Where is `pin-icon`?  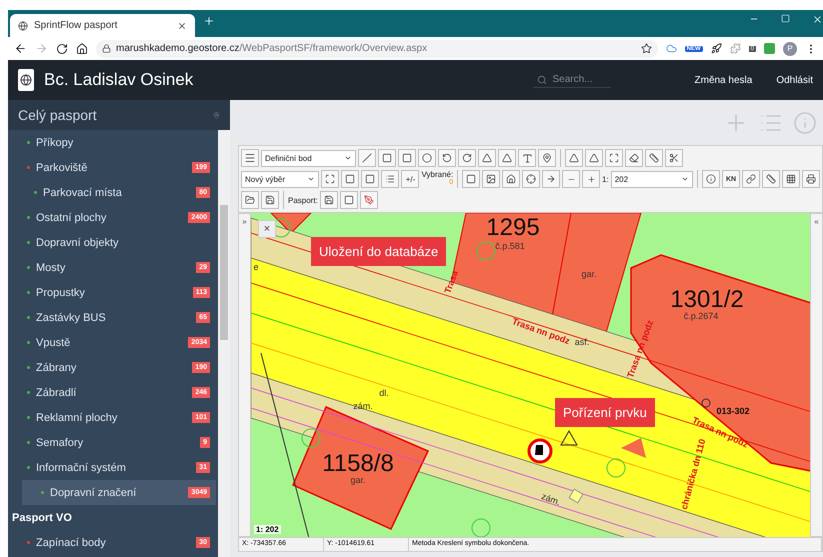 pin-icon is located at coordinates (547, 158).